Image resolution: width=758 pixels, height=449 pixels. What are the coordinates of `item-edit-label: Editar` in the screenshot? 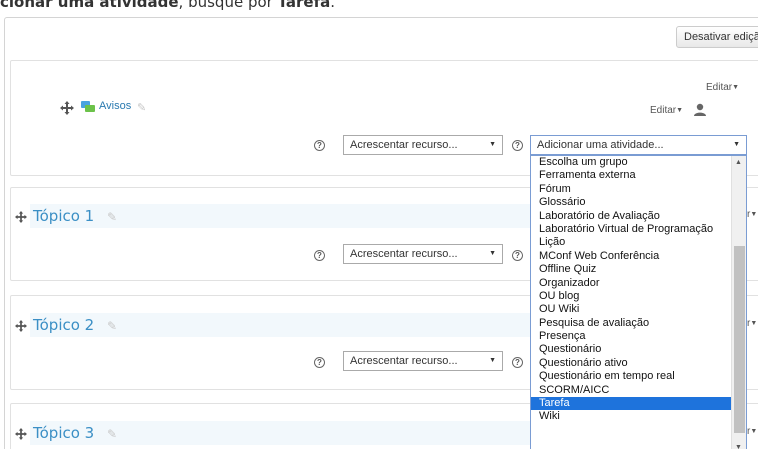 It's located at (663, 110).